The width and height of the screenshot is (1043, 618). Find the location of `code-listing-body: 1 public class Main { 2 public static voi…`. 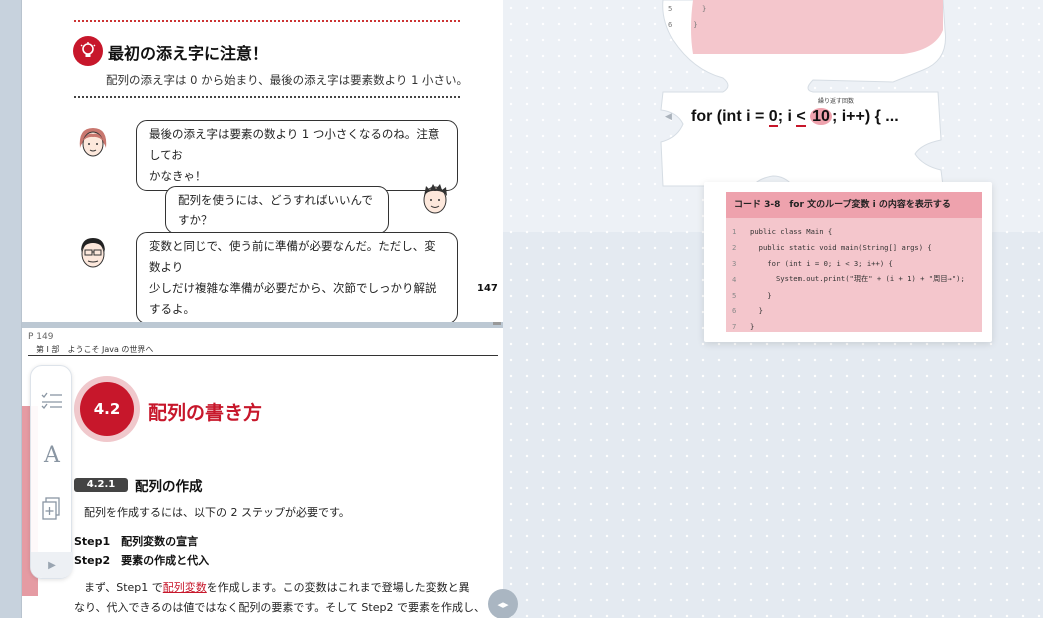

code-listing-body: 1 public class Main { 2 public static voi… is located at coordinates (854, 275).